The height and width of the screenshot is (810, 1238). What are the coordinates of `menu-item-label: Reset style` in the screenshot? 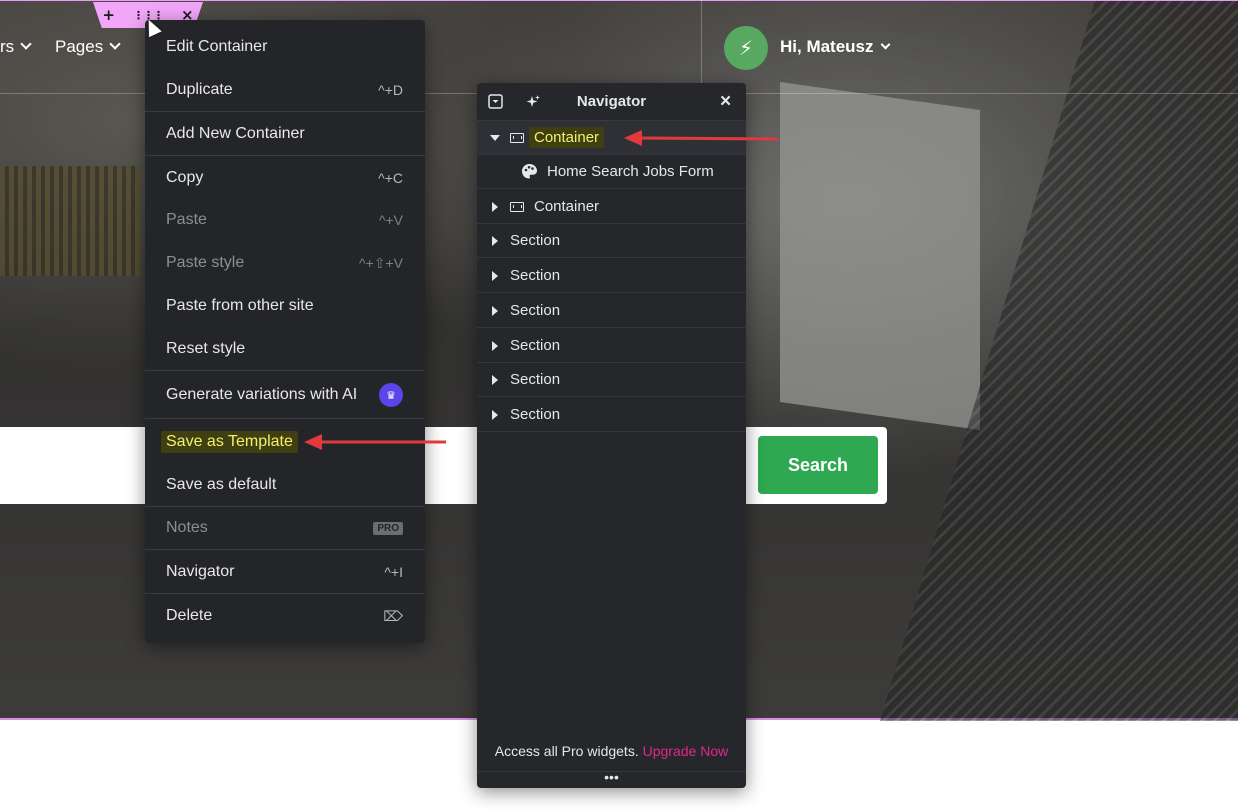 It's located at (206, 348).